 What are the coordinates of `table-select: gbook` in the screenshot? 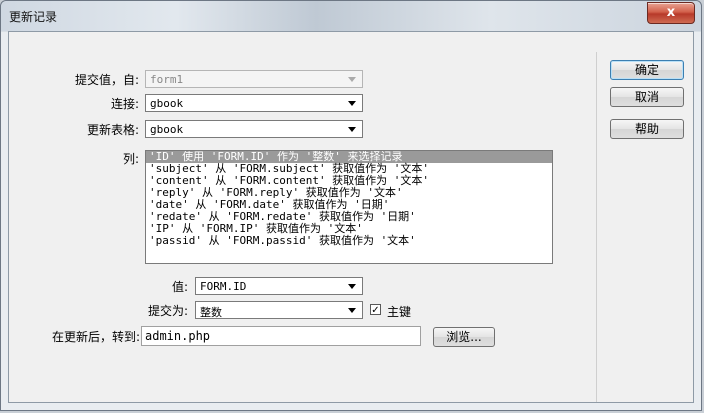 It's located at (254, 129).